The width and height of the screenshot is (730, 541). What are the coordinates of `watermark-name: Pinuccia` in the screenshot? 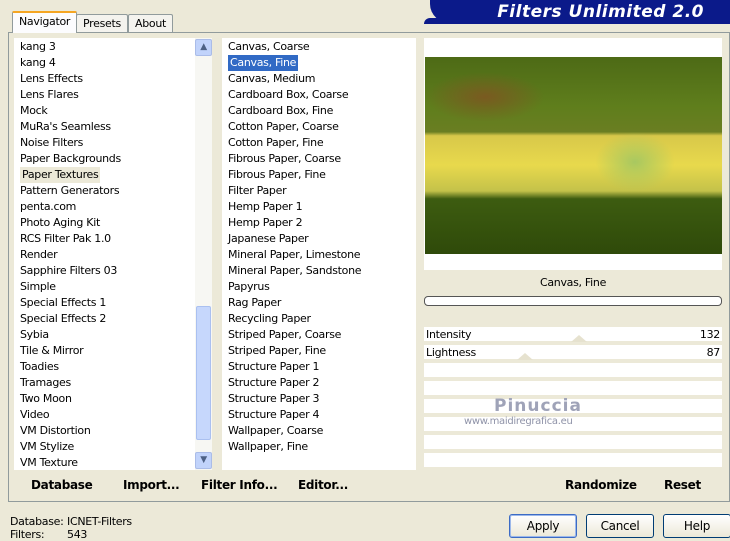 It's located at (538, 406).